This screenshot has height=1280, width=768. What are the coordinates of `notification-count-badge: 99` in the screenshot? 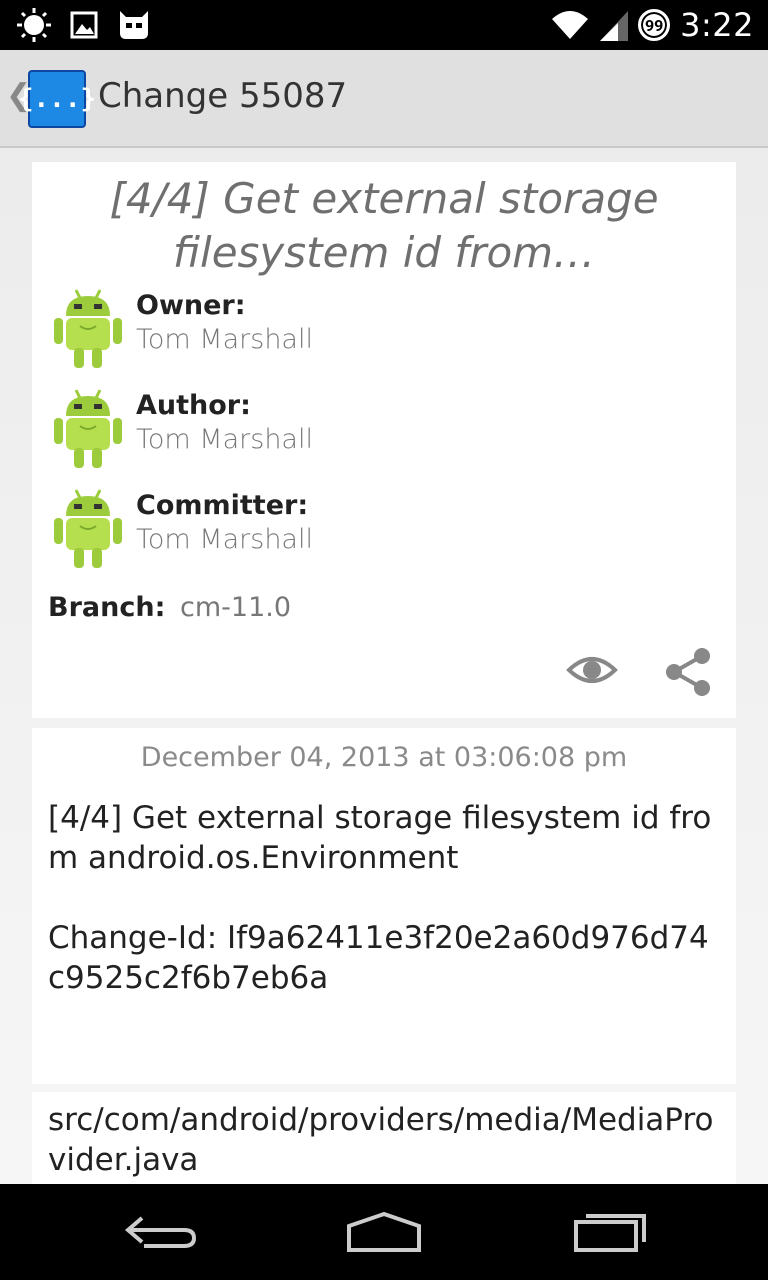 It's located at (654, 25).